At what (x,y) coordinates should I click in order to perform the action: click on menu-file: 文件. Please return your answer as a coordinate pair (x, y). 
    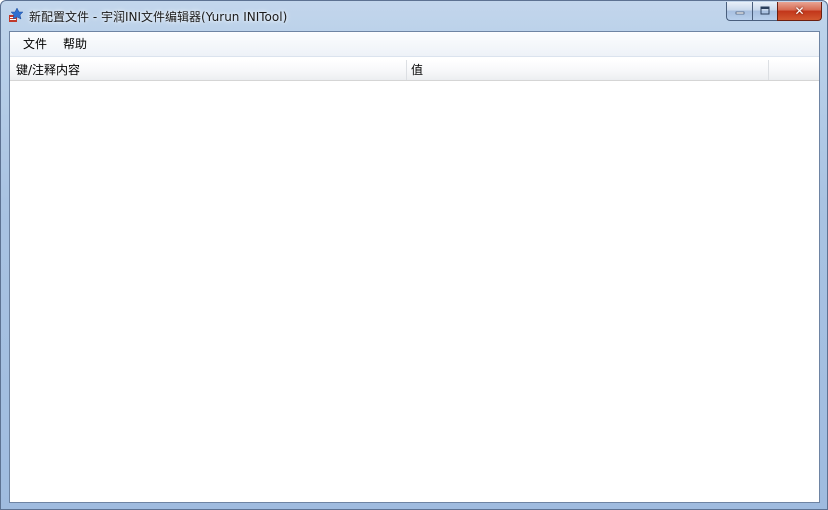
    Looking at the image, I should click on (35, 44).